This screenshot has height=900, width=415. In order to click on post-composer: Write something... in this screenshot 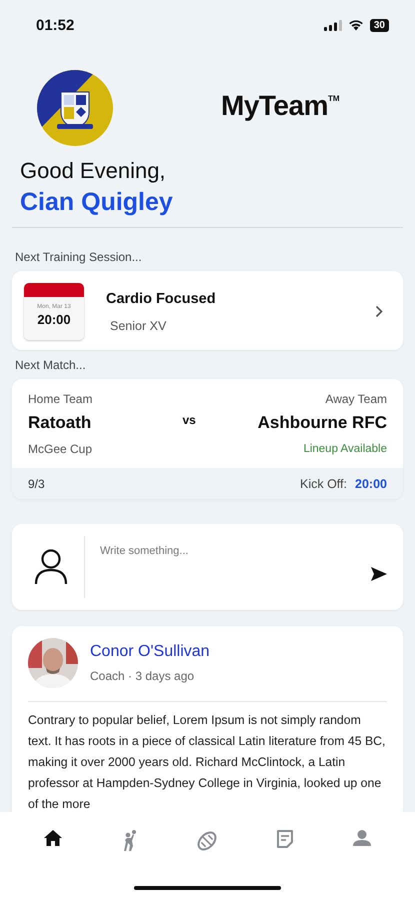, I will do `click(207, 567)`.